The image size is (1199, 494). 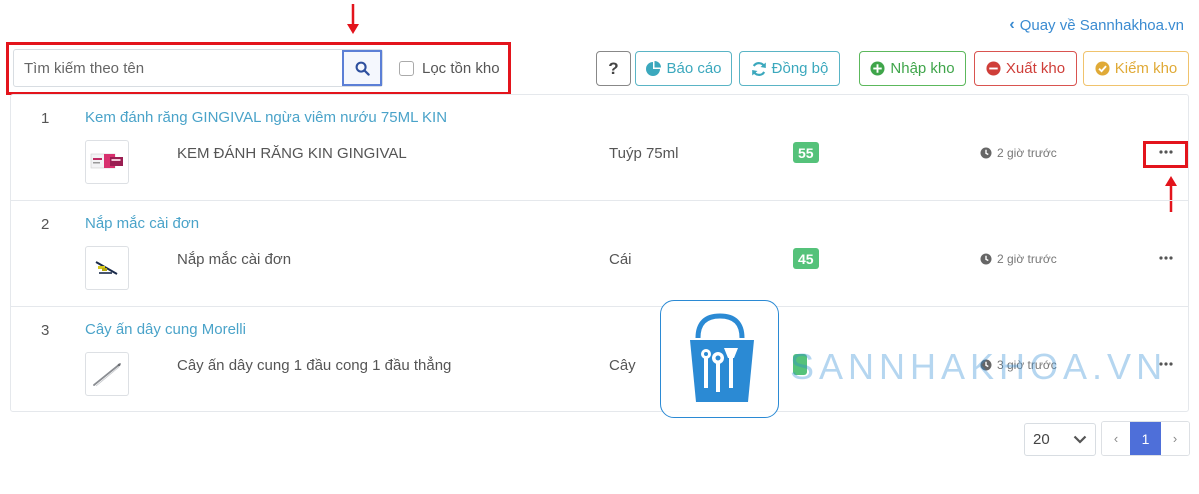 I want to click on page-size-value: 20, so click(x=1041, y=439).